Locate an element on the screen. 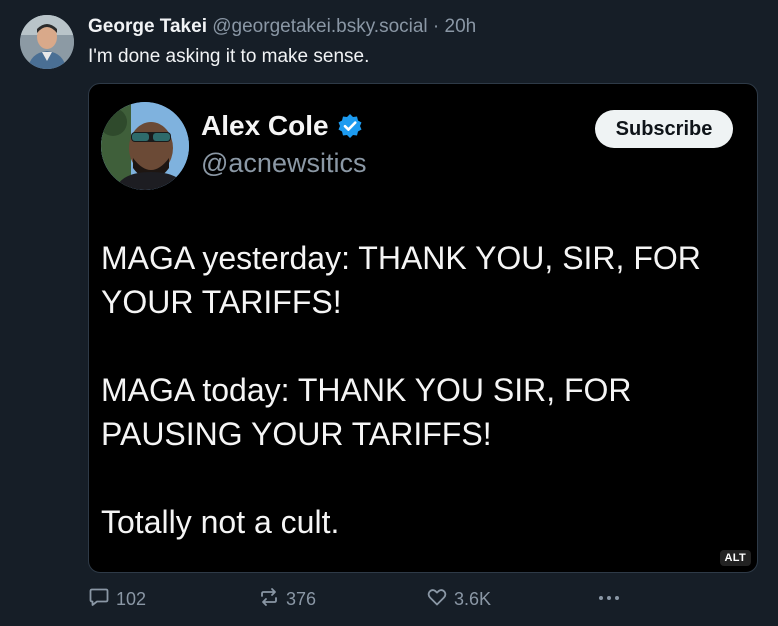  embed-author-name: Alex Cole is located at coordinates (282, 126).